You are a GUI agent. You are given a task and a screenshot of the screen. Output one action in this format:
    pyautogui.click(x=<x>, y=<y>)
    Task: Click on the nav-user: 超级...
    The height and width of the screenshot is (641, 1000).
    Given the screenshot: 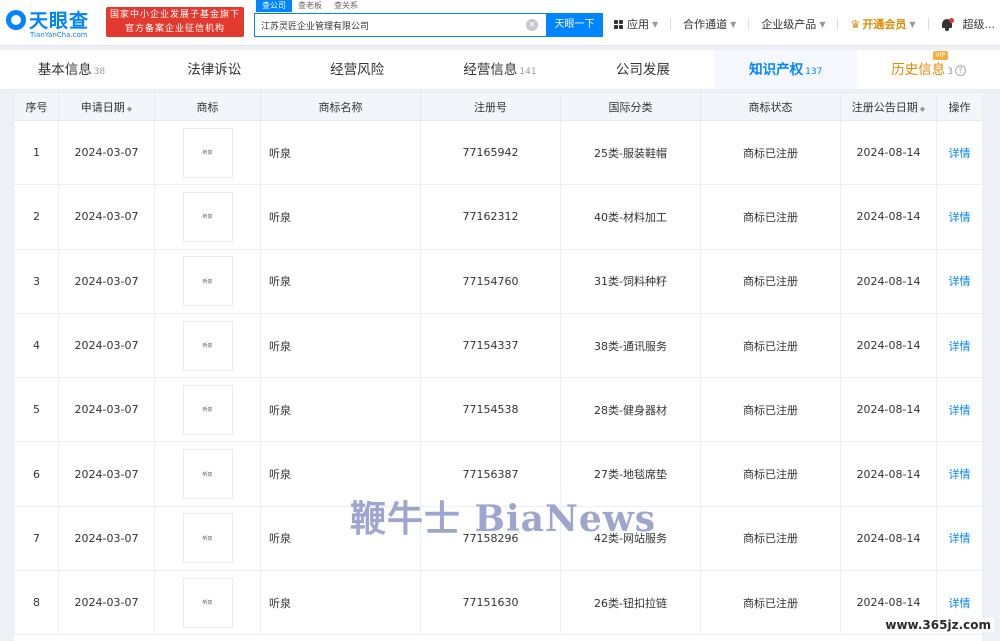 What is the action you would take?
    pyautogui.click(x=981, y=24)
    